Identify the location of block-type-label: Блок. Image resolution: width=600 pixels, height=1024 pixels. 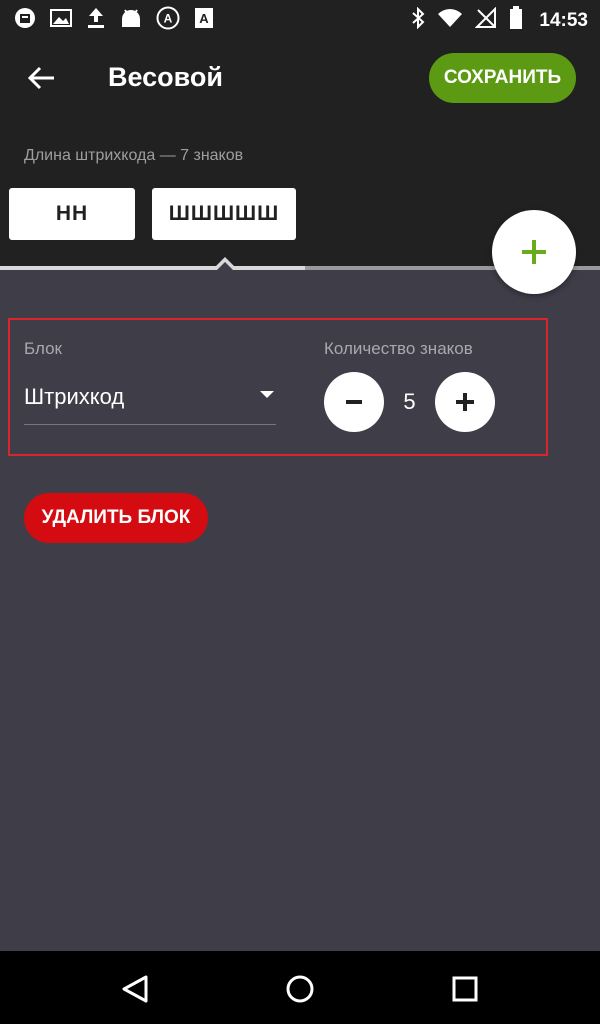
(43, 348).